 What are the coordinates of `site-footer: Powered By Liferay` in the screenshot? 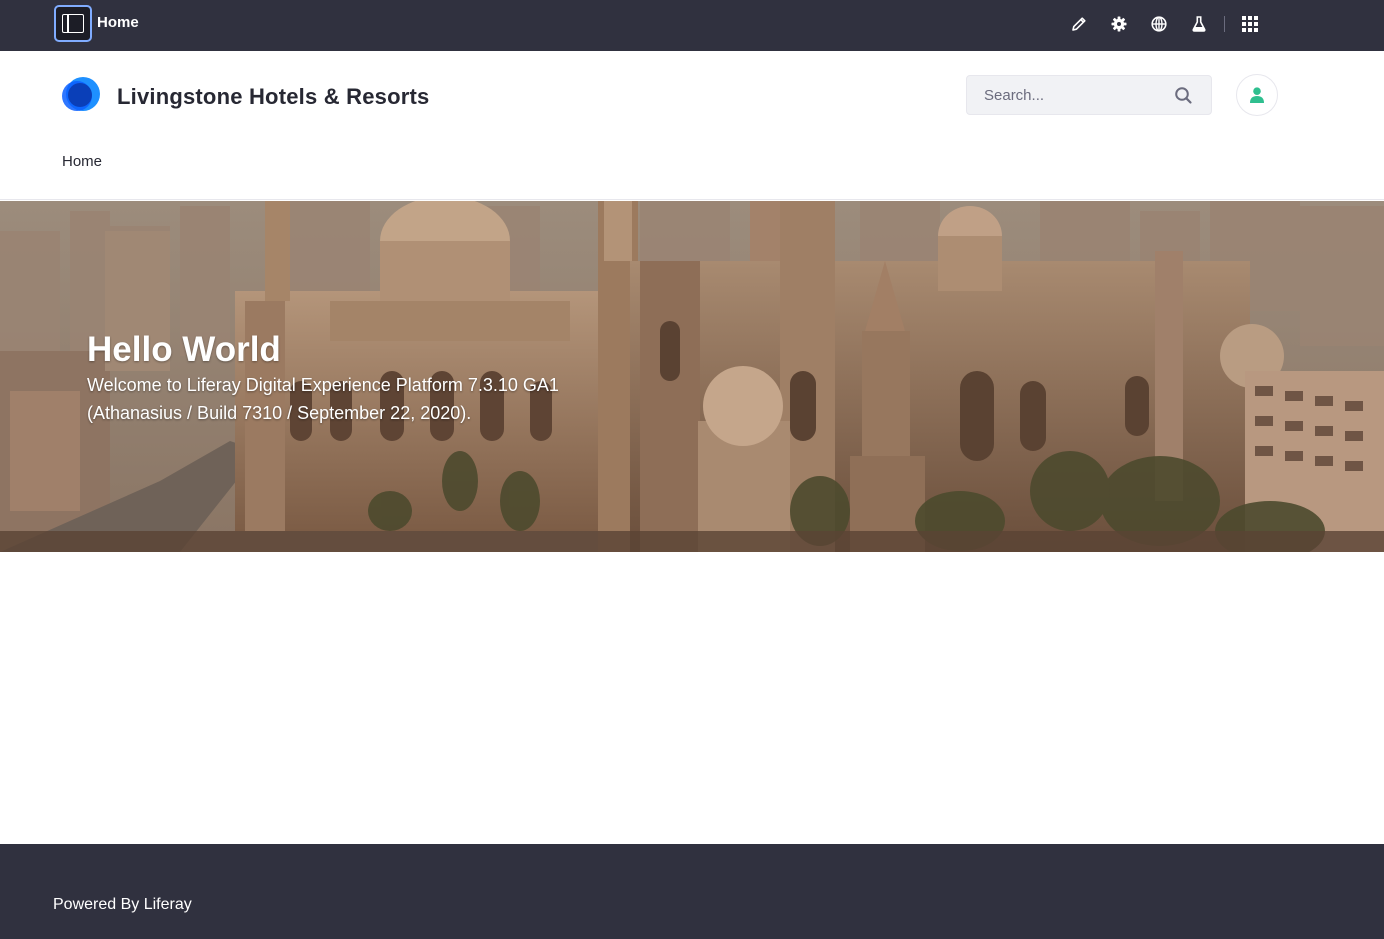 It's located at (692, 891).